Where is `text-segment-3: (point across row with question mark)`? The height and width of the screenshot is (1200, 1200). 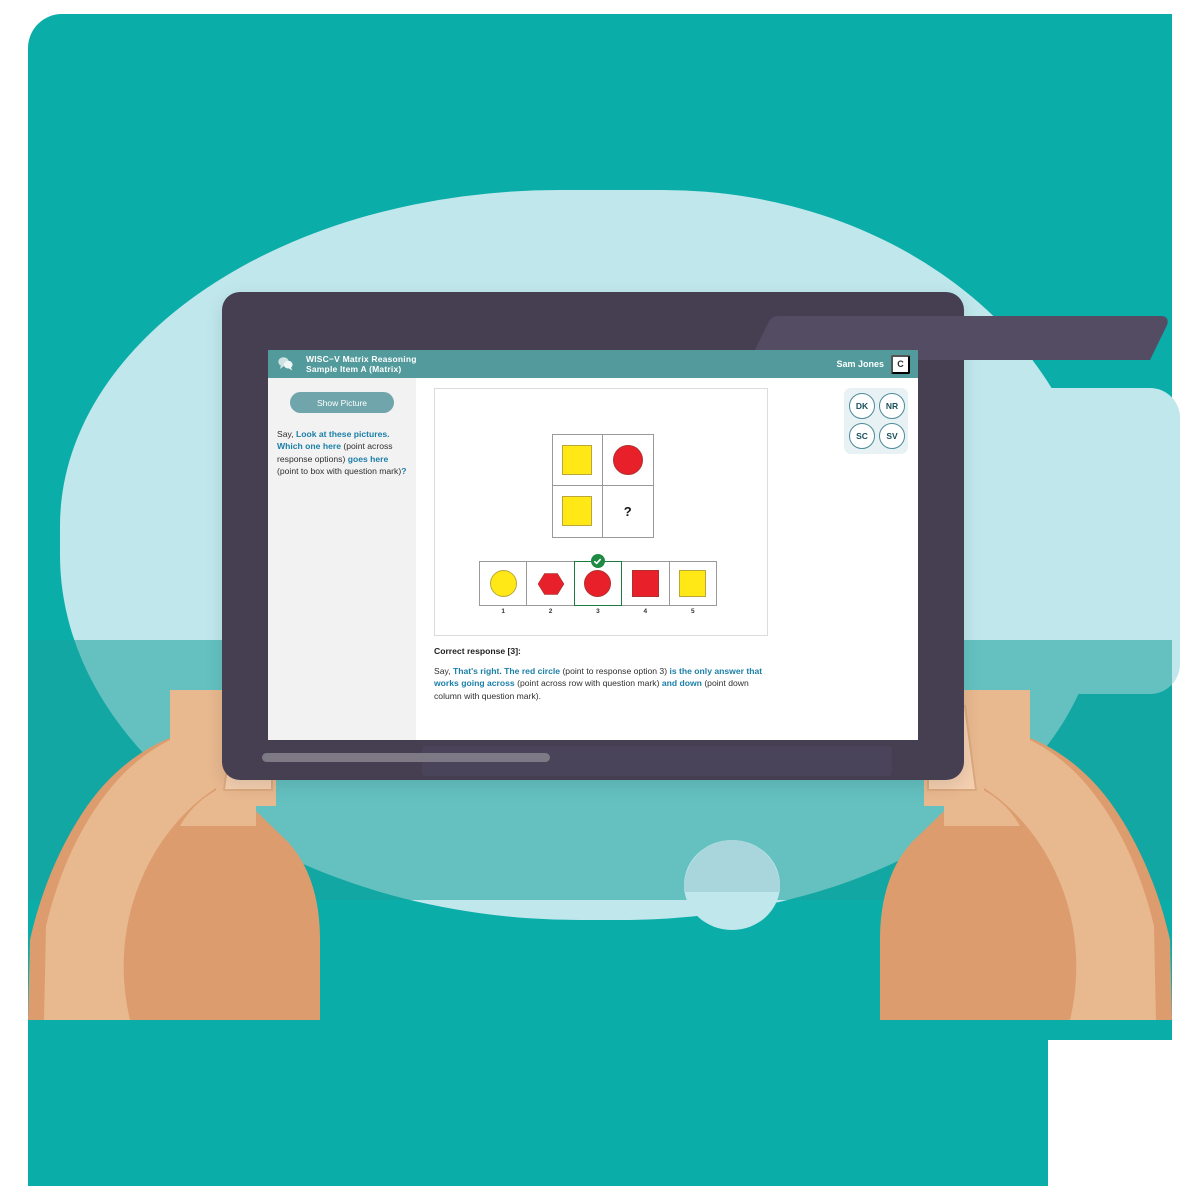
text-segment-3: (point across row with question mark) is located at coordinates (588, 683).